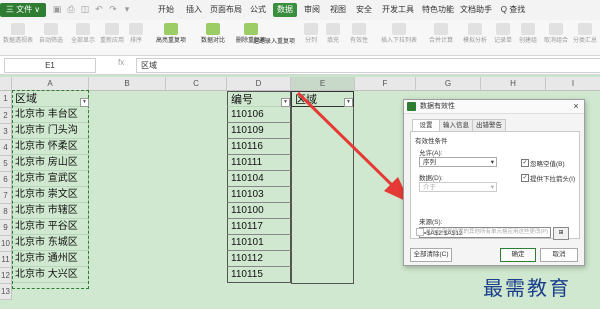 This screenshot has height=309, width=600. What do you see at coordinates (585, 38) in the screenshot?
I see `subtotal-button: 分类汇总` at bounding box center [585, 38].